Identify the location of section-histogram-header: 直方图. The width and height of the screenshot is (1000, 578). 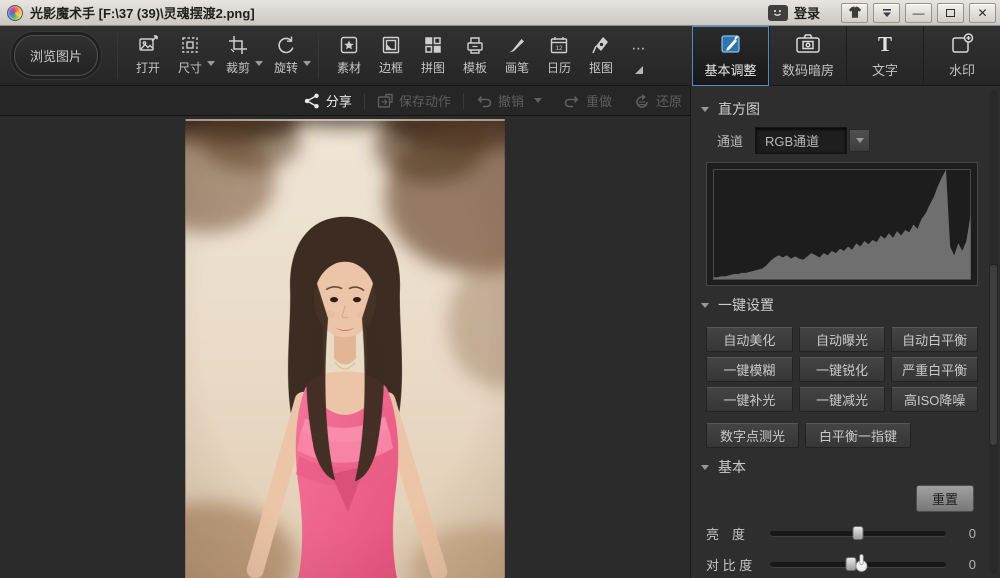
(845, 107).